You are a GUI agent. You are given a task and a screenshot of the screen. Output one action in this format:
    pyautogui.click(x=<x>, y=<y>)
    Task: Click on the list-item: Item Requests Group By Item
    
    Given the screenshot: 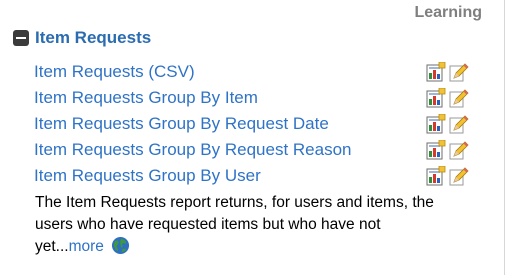 What is the action you would take?
    pyautogui.click(x=254, y=98)
    